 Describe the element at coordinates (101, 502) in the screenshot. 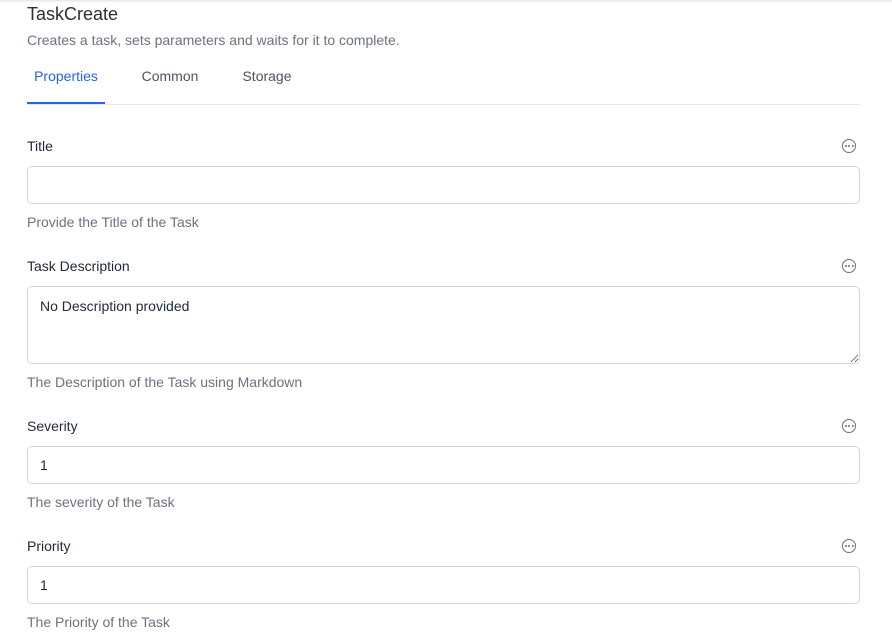

I see `severity-help: The severity of the Task` at that location.